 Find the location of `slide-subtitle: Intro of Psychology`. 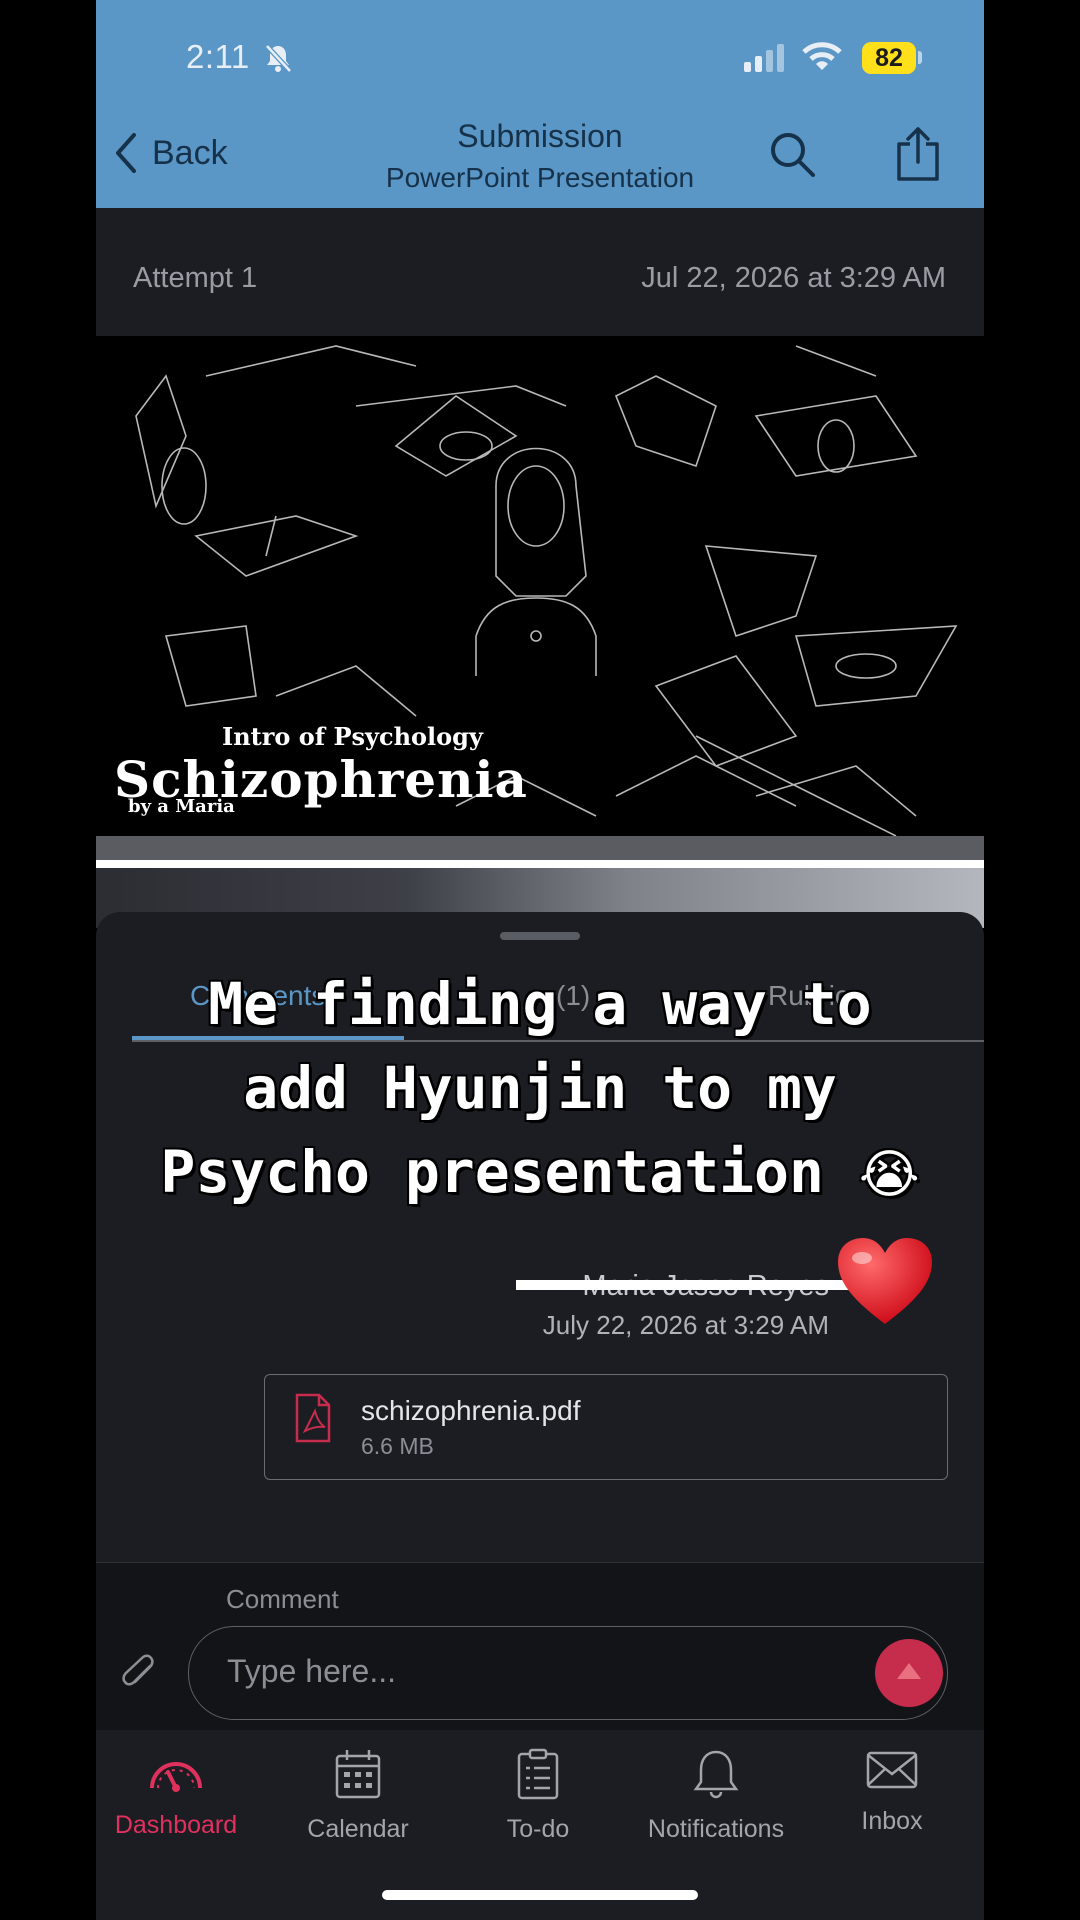

slide-subtitle: Intro of Psychology is located at coordinates (352, 736).